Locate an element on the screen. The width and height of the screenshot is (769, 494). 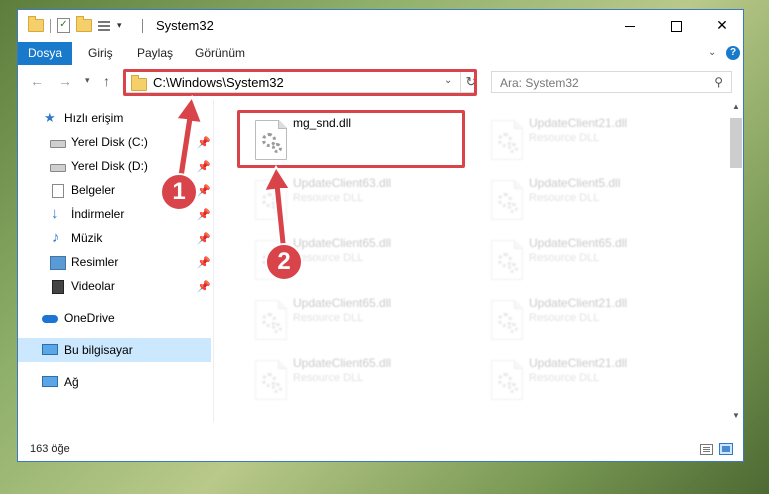
details-view-icon is located at coordinates (706, 449).